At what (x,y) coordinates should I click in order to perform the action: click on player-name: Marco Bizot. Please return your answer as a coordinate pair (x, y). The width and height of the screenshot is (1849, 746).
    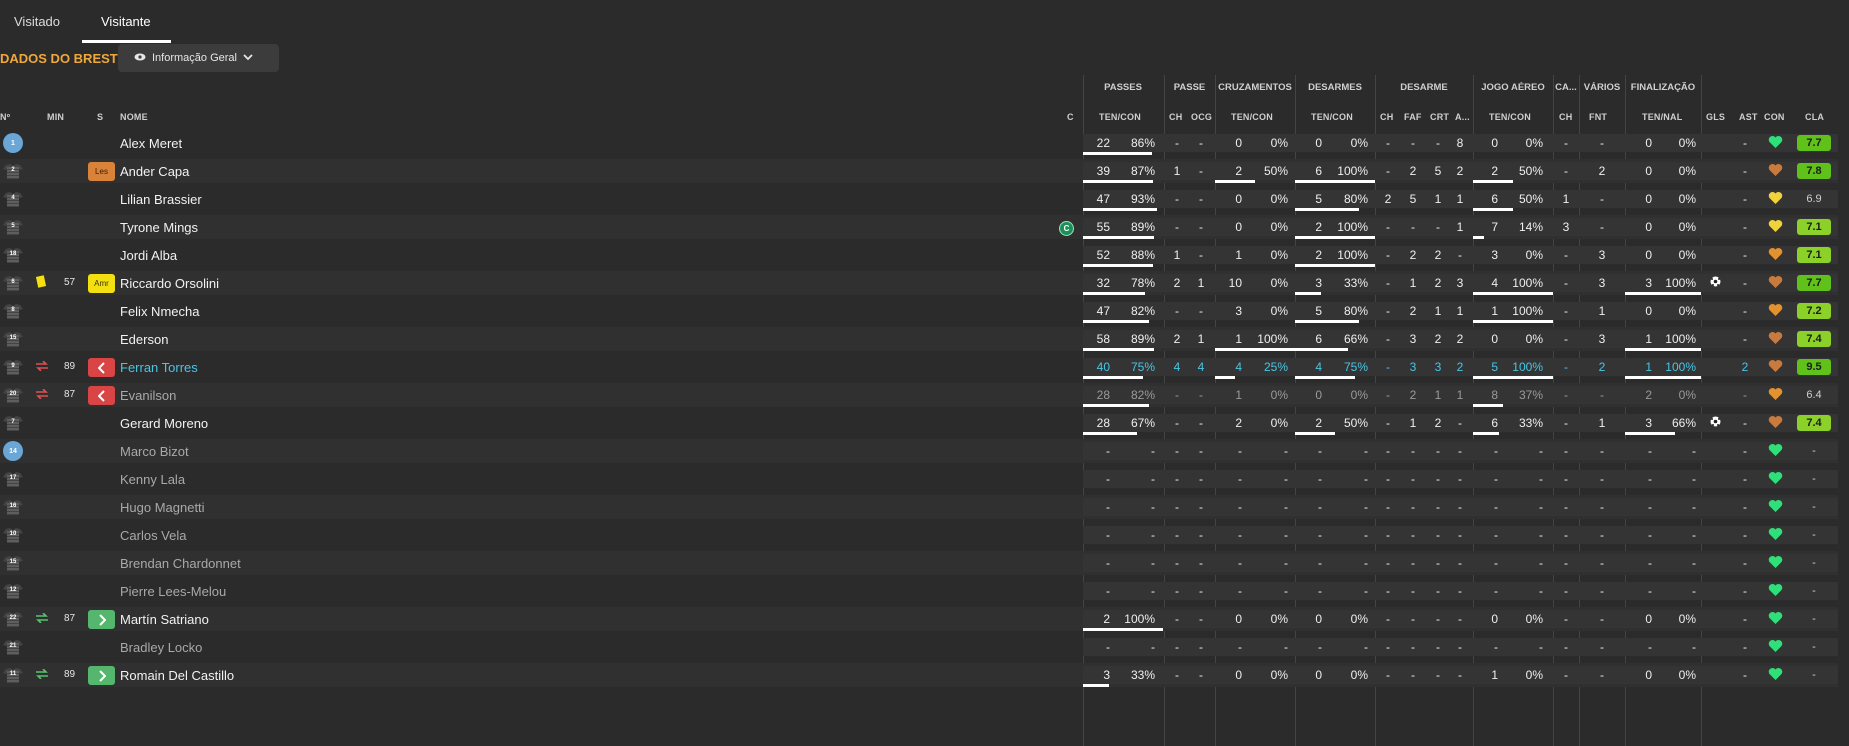
    Looking at the image, I should click on (154, 451).